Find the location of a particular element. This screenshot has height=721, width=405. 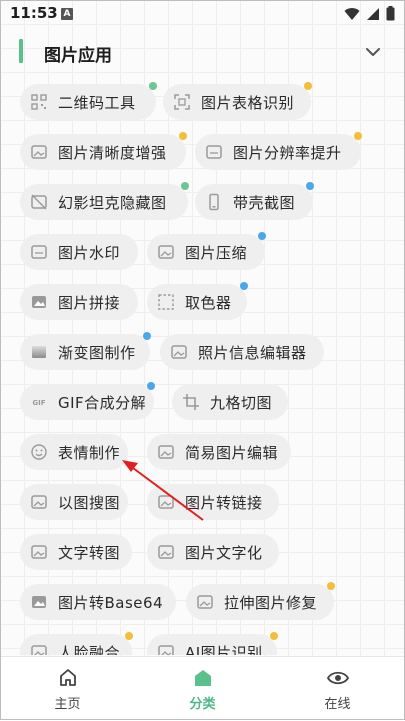

tool-chip: 取色器 is located at coordinates (197, 301).